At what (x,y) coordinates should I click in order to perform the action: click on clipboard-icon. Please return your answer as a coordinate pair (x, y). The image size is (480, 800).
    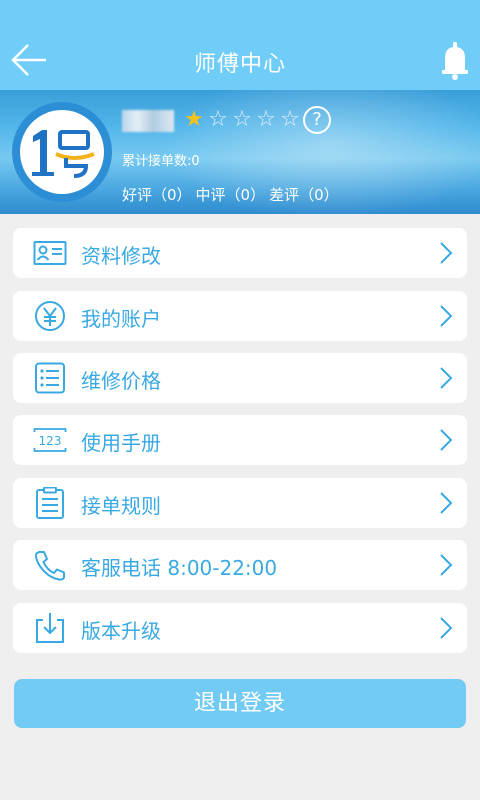
    Looking at the image, I should click on (50, 503).